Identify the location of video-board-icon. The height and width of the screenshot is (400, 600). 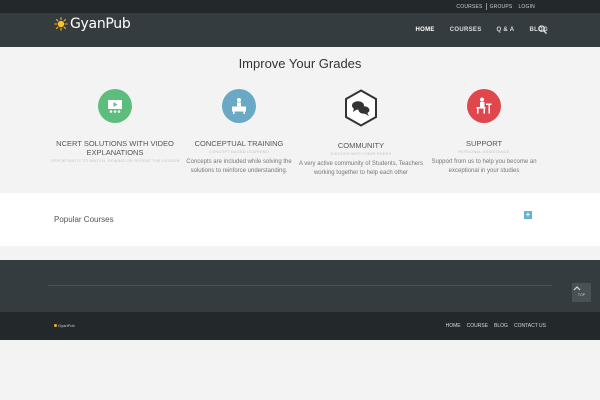
(115, 106).